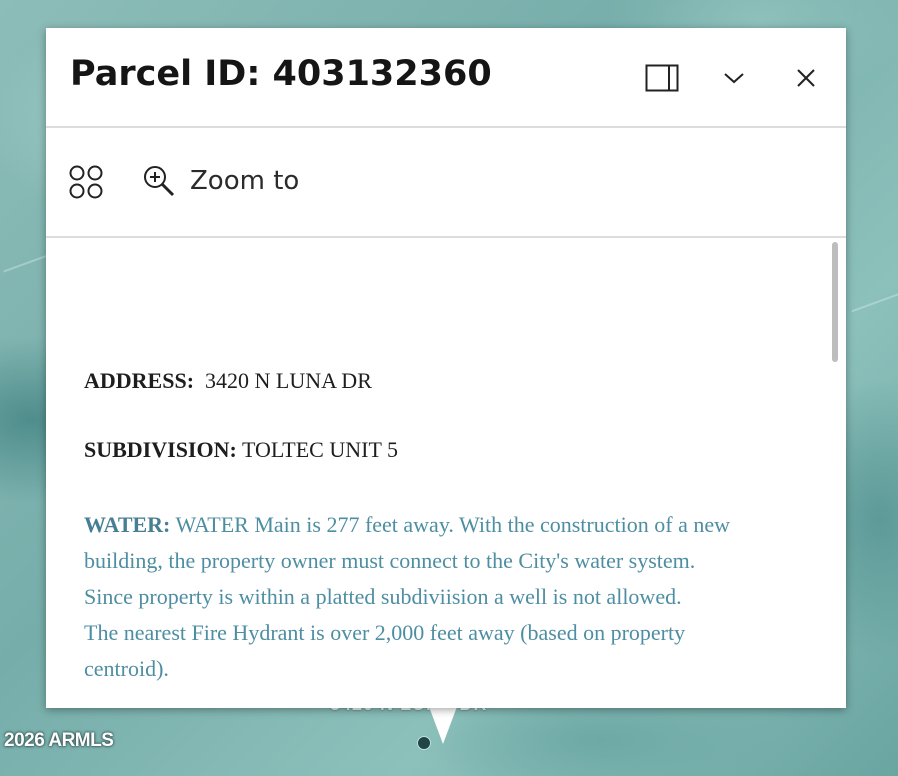  What do you see at coordinates (126, 668) in the screenshot?
I see `water-text: centroid).` at bounding box center [126, 668].